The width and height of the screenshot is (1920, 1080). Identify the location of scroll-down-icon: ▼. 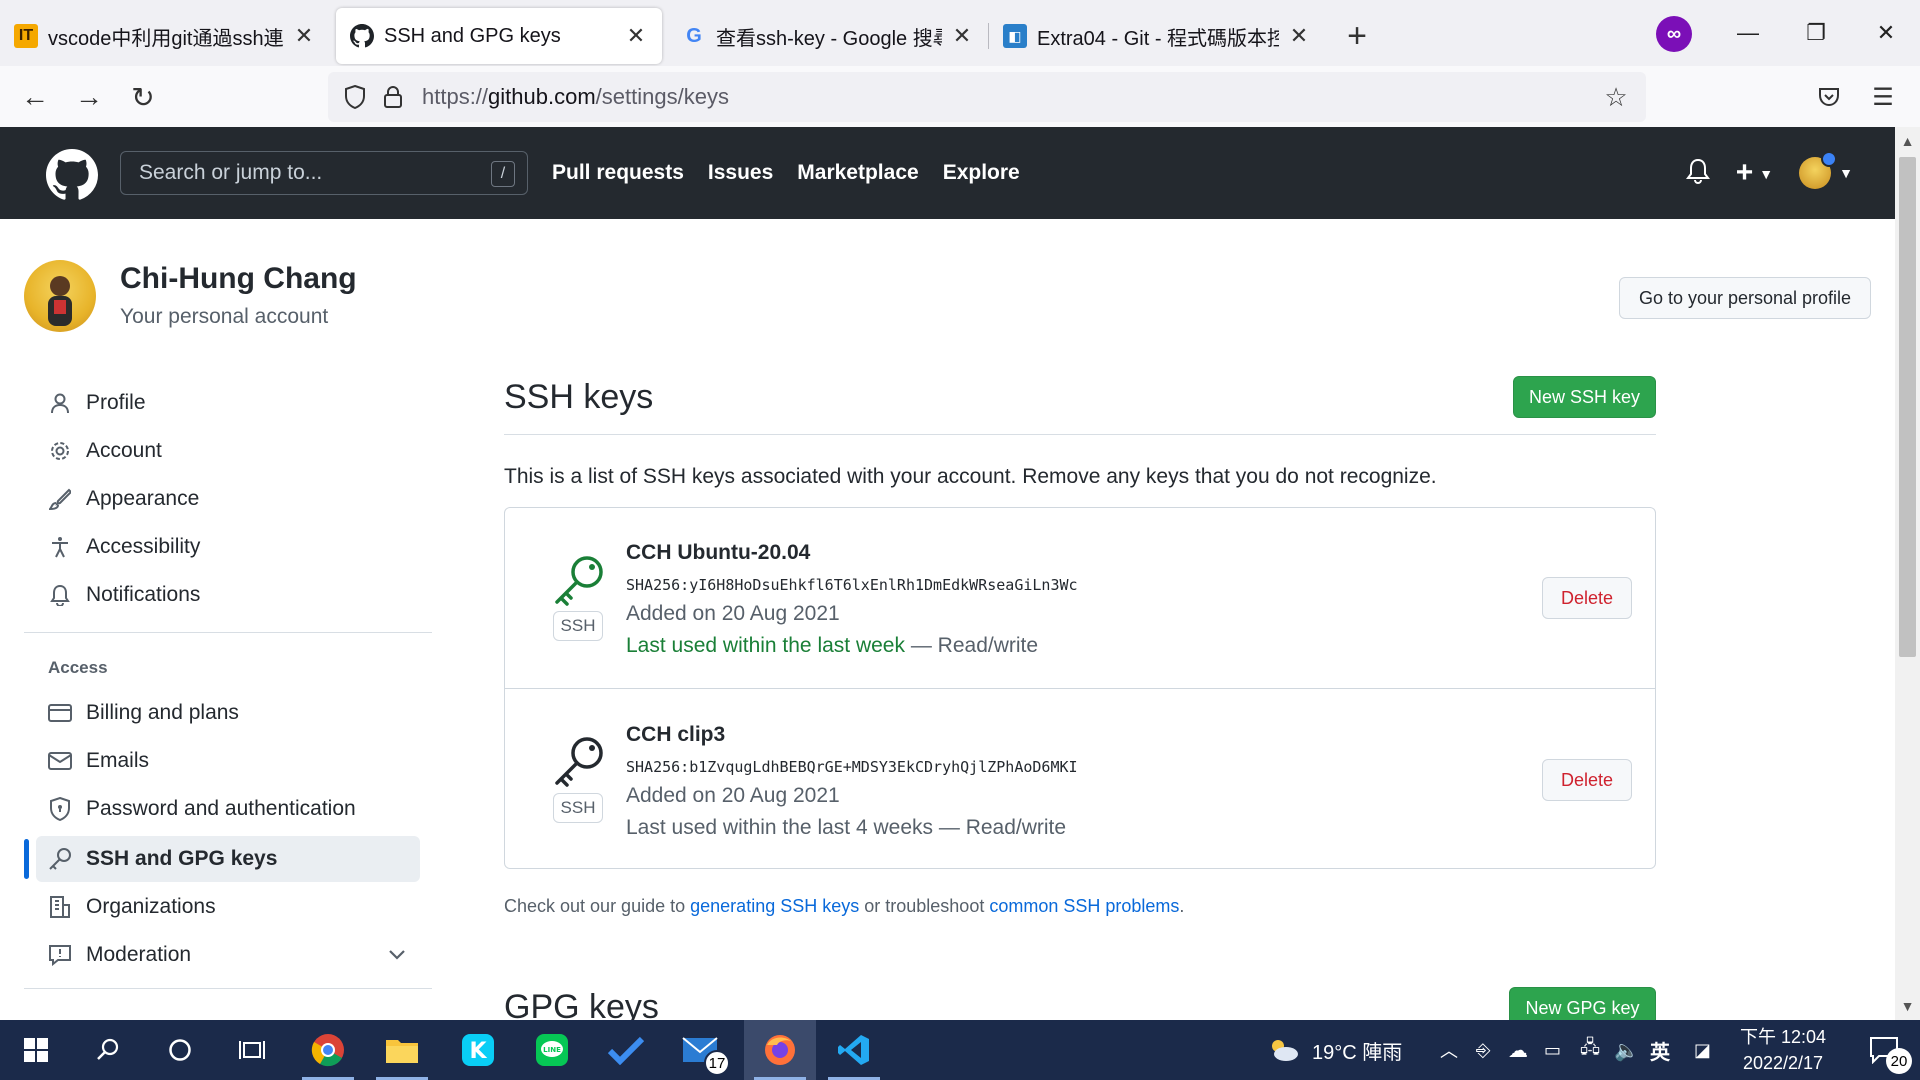
(1907, 1006).